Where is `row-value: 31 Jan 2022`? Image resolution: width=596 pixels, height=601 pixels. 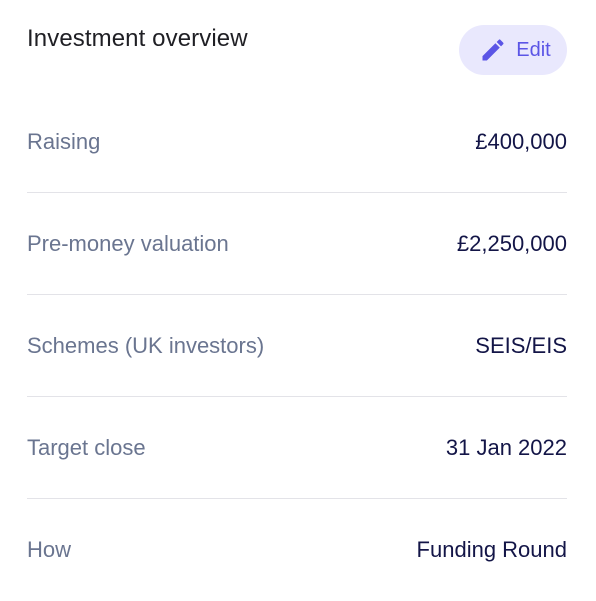 row-value: 31 Jan 2022 is located at coordinates (506, 447).